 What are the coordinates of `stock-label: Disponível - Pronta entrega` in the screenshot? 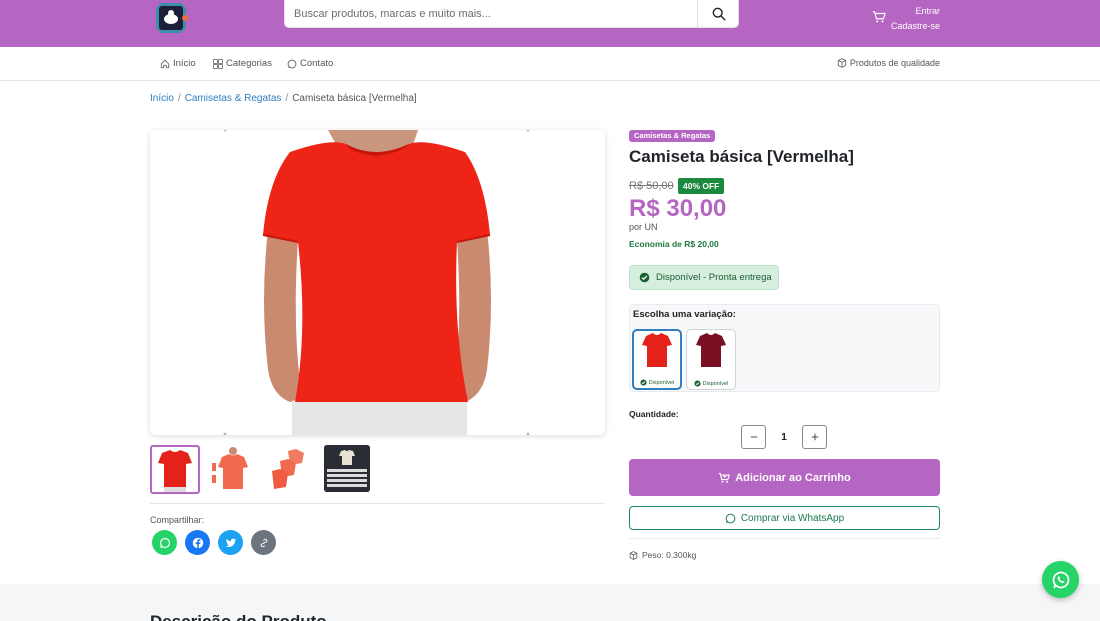 It's located at (714, 277).